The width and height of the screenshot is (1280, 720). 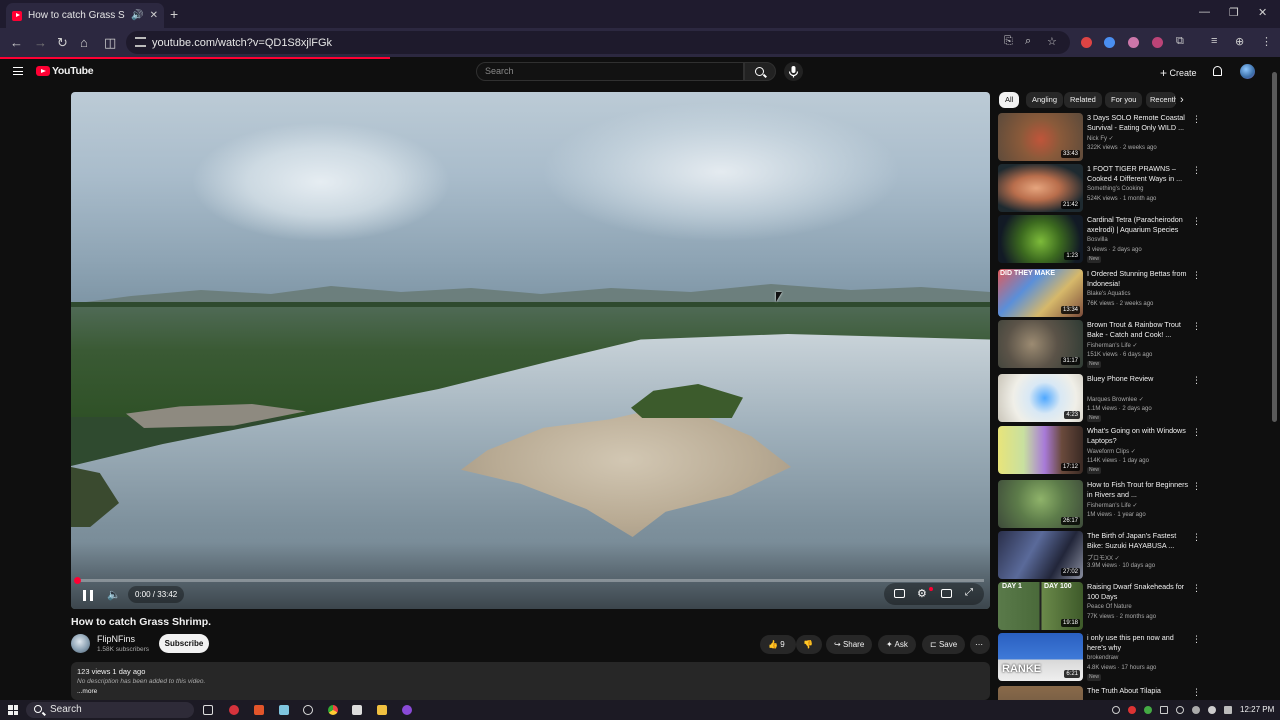 What do you see at coordinates (1040, 555) in the screenshot?
I see `video-thumbnail: 27:02` at bounding box center [1040, 555].